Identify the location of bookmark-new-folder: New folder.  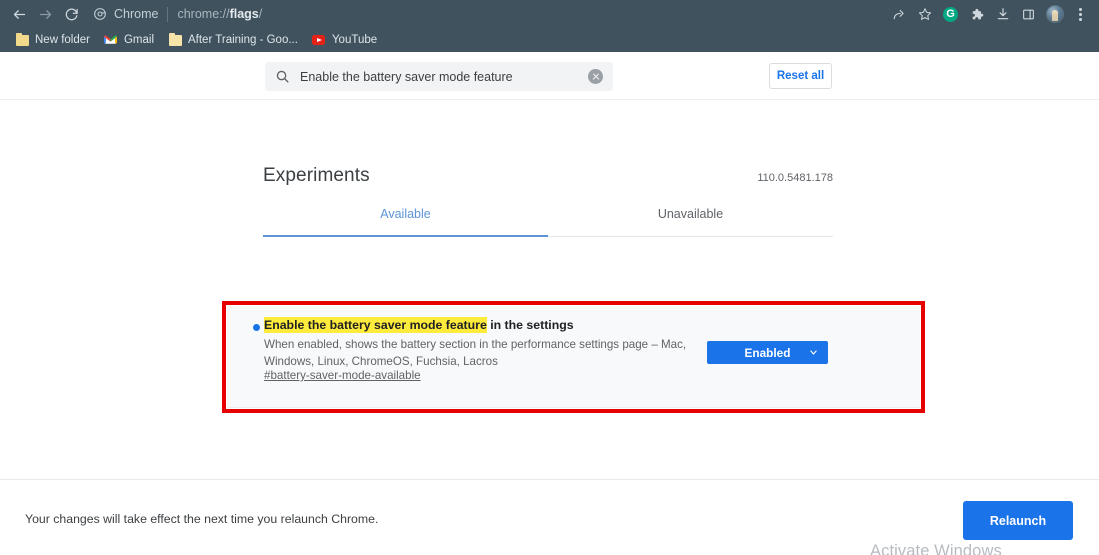
(52, 40).